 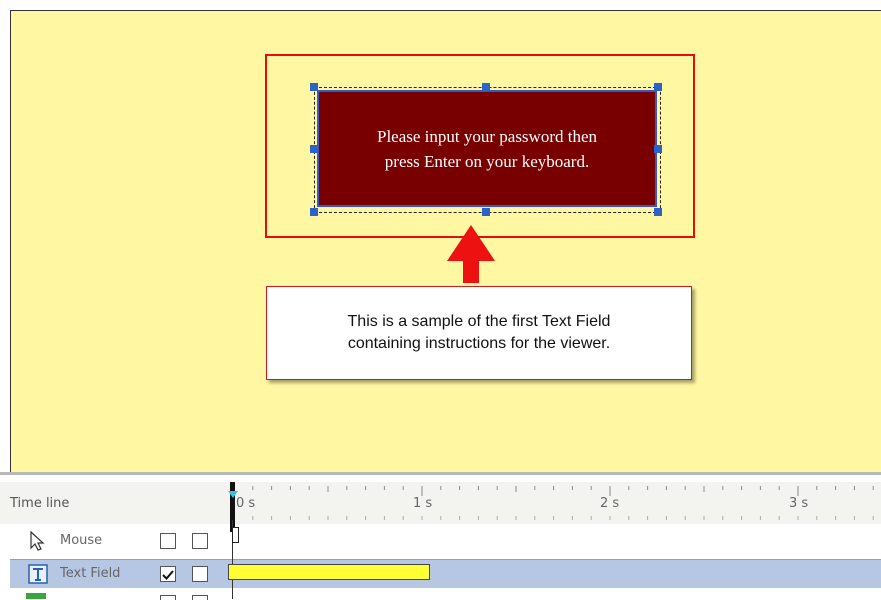 I want to click on visibility-checkbox-text-field, so click(x=168, y=574).